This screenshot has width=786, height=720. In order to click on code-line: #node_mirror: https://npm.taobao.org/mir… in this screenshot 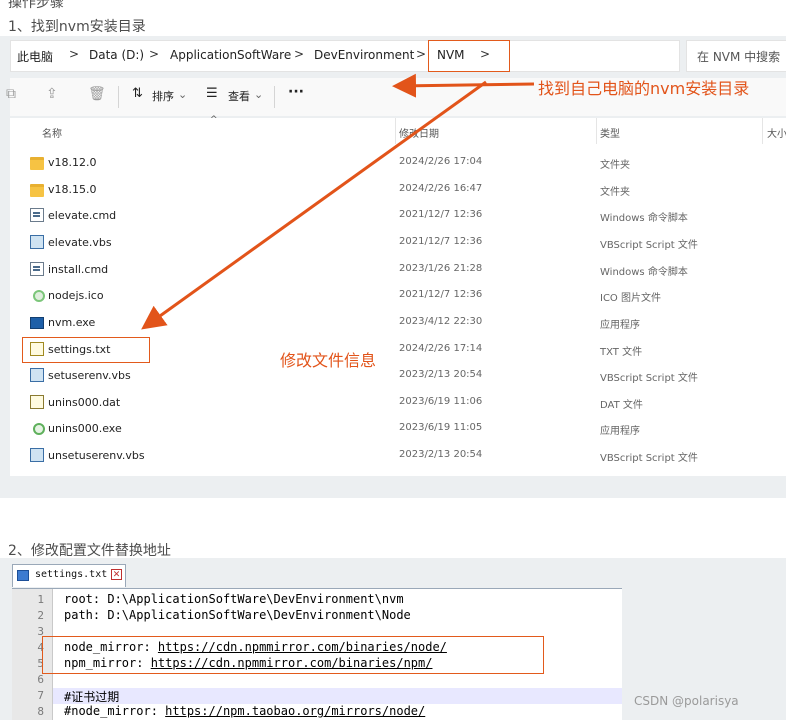, I will do `click(244, 711)`.